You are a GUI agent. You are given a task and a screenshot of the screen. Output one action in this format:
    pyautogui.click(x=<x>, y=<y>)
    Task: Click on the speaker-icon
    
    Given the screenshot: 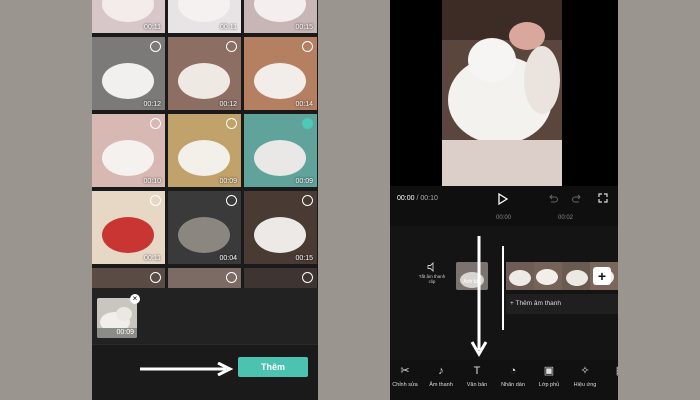 What is the action you would take?
    pyautogui.click(x=430, y=267)
    